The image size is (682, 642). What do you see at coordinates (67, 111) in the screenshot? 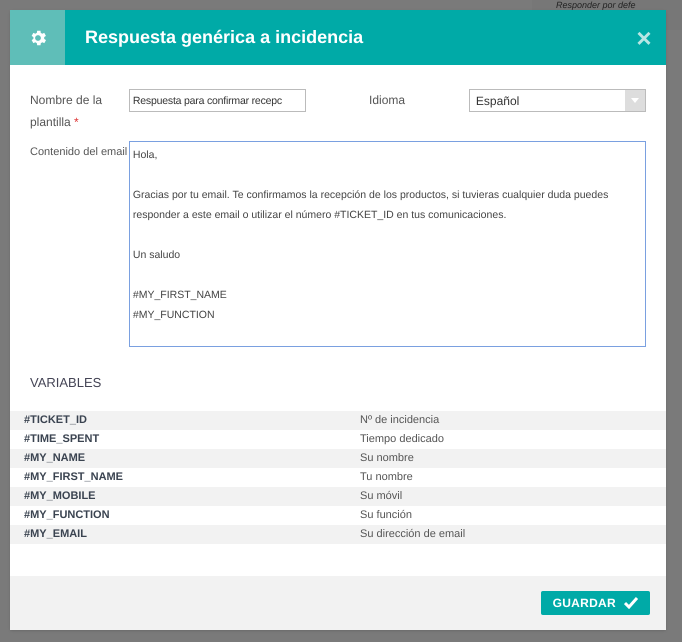
I see `field-label: Nombre de la plantilla *` at bounding box center [67, 111].